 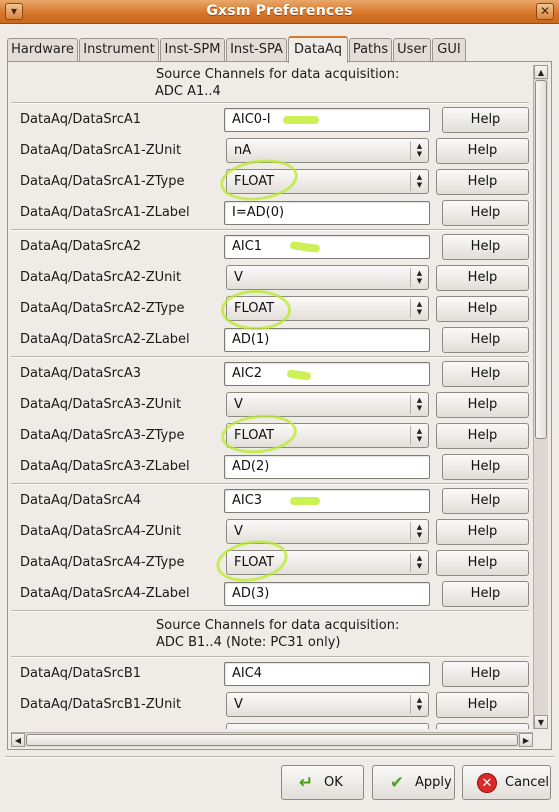 What do you see at coordinates (101, 150) in the screenshot?
I see `row-label: DataAq/DataSrcA1-ZUnit` at bounding box center [101, 150].